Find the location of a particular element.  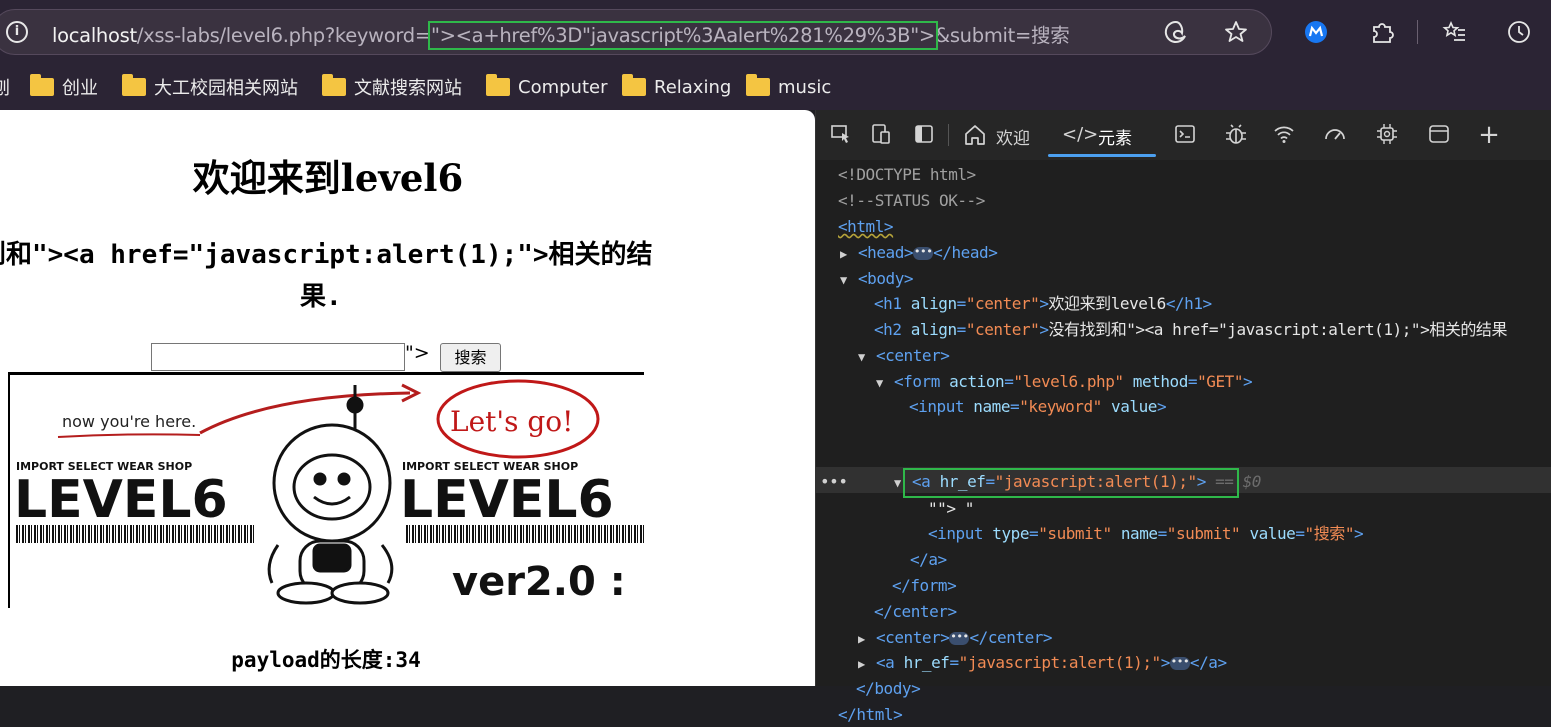

devtools-toolbar: 欢迎 </> 元素 + is located at coordinates (1183, 135).